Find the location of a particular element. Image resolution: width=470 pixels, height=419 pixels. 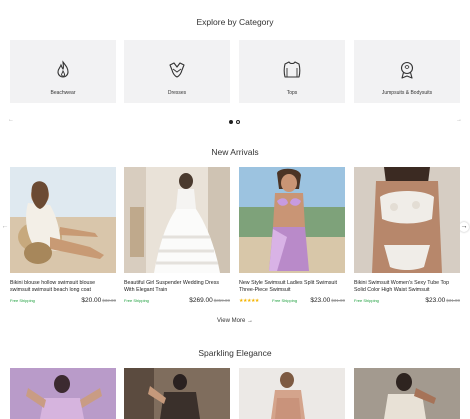

category-card-tops: Tops is located at coordinates (292, 71).